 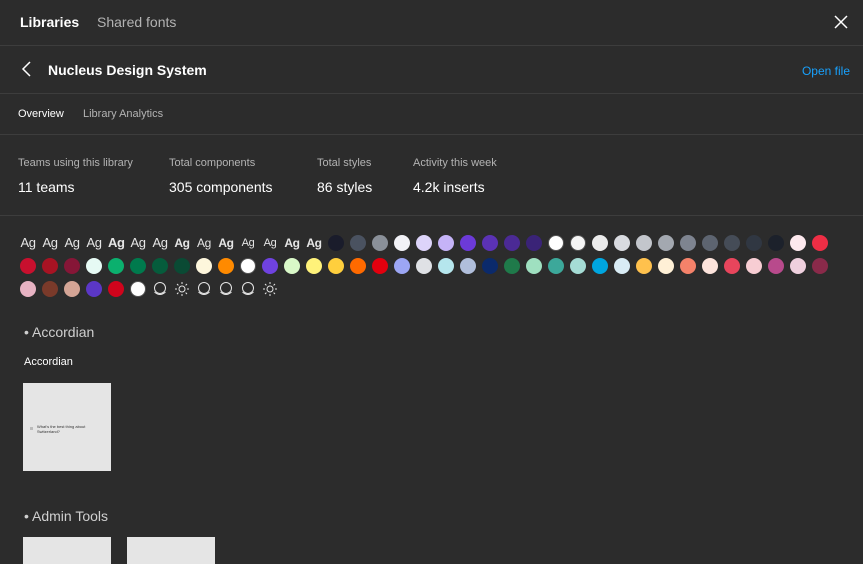 What do you see at coordinates (41, 114) in the screenshot?
I see `tab-overview: Overview` at bounding box center [41, 114].